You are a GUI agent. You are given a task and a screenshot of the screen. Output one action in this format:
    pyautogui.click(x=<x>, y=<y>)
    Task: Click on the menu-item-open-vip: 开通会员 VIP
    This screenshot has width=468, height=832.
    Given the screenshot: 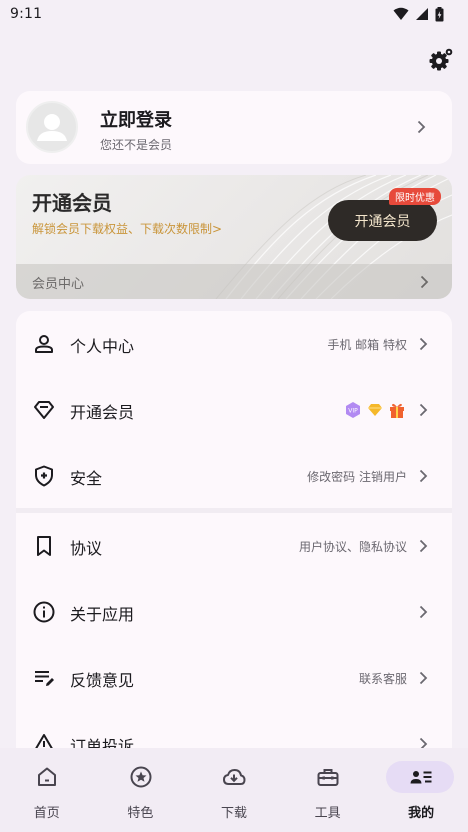 What is the action you would take?
    pyautogui.click(x=234, y=410)
    